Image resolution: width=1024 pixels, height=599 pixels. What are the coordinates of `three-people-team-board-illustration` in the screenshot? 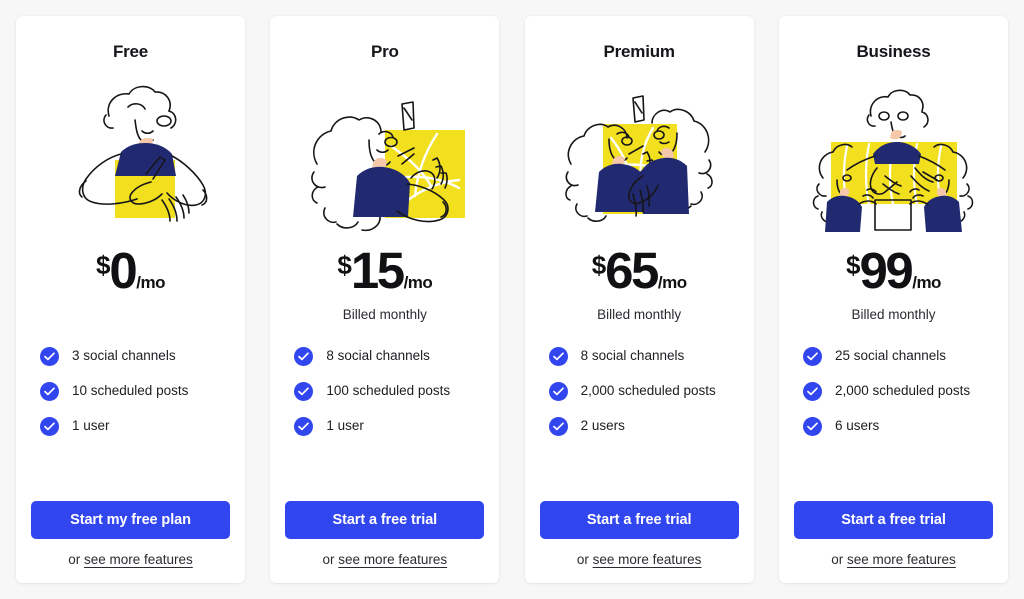 It's located at (893, 153).